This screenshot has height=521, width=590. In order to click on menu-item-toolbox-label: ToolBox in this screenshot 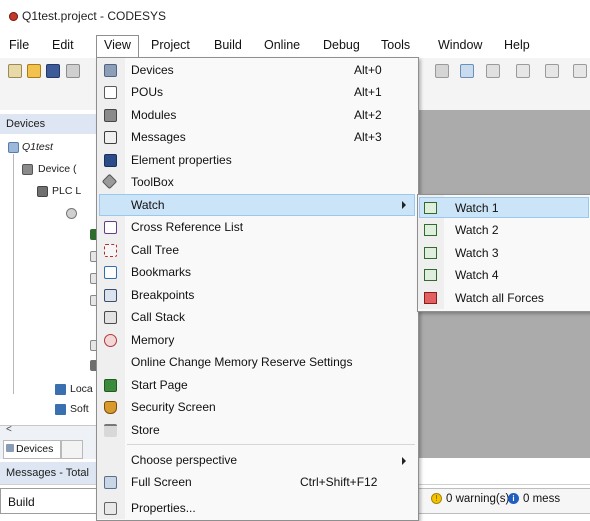, I will do `click(152, 182)`.